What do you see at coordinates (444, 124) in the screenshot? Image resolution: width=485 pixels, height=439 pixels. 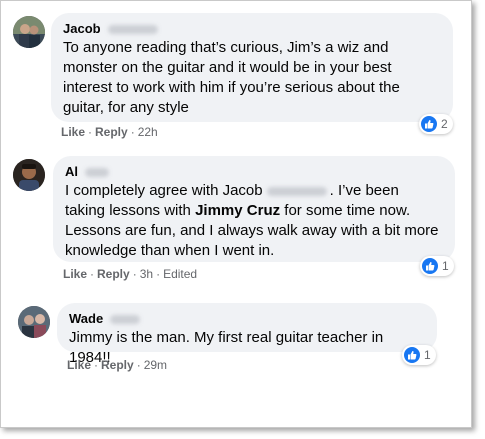 I see `reaction-count: 2` at bounding box center [444, 124].